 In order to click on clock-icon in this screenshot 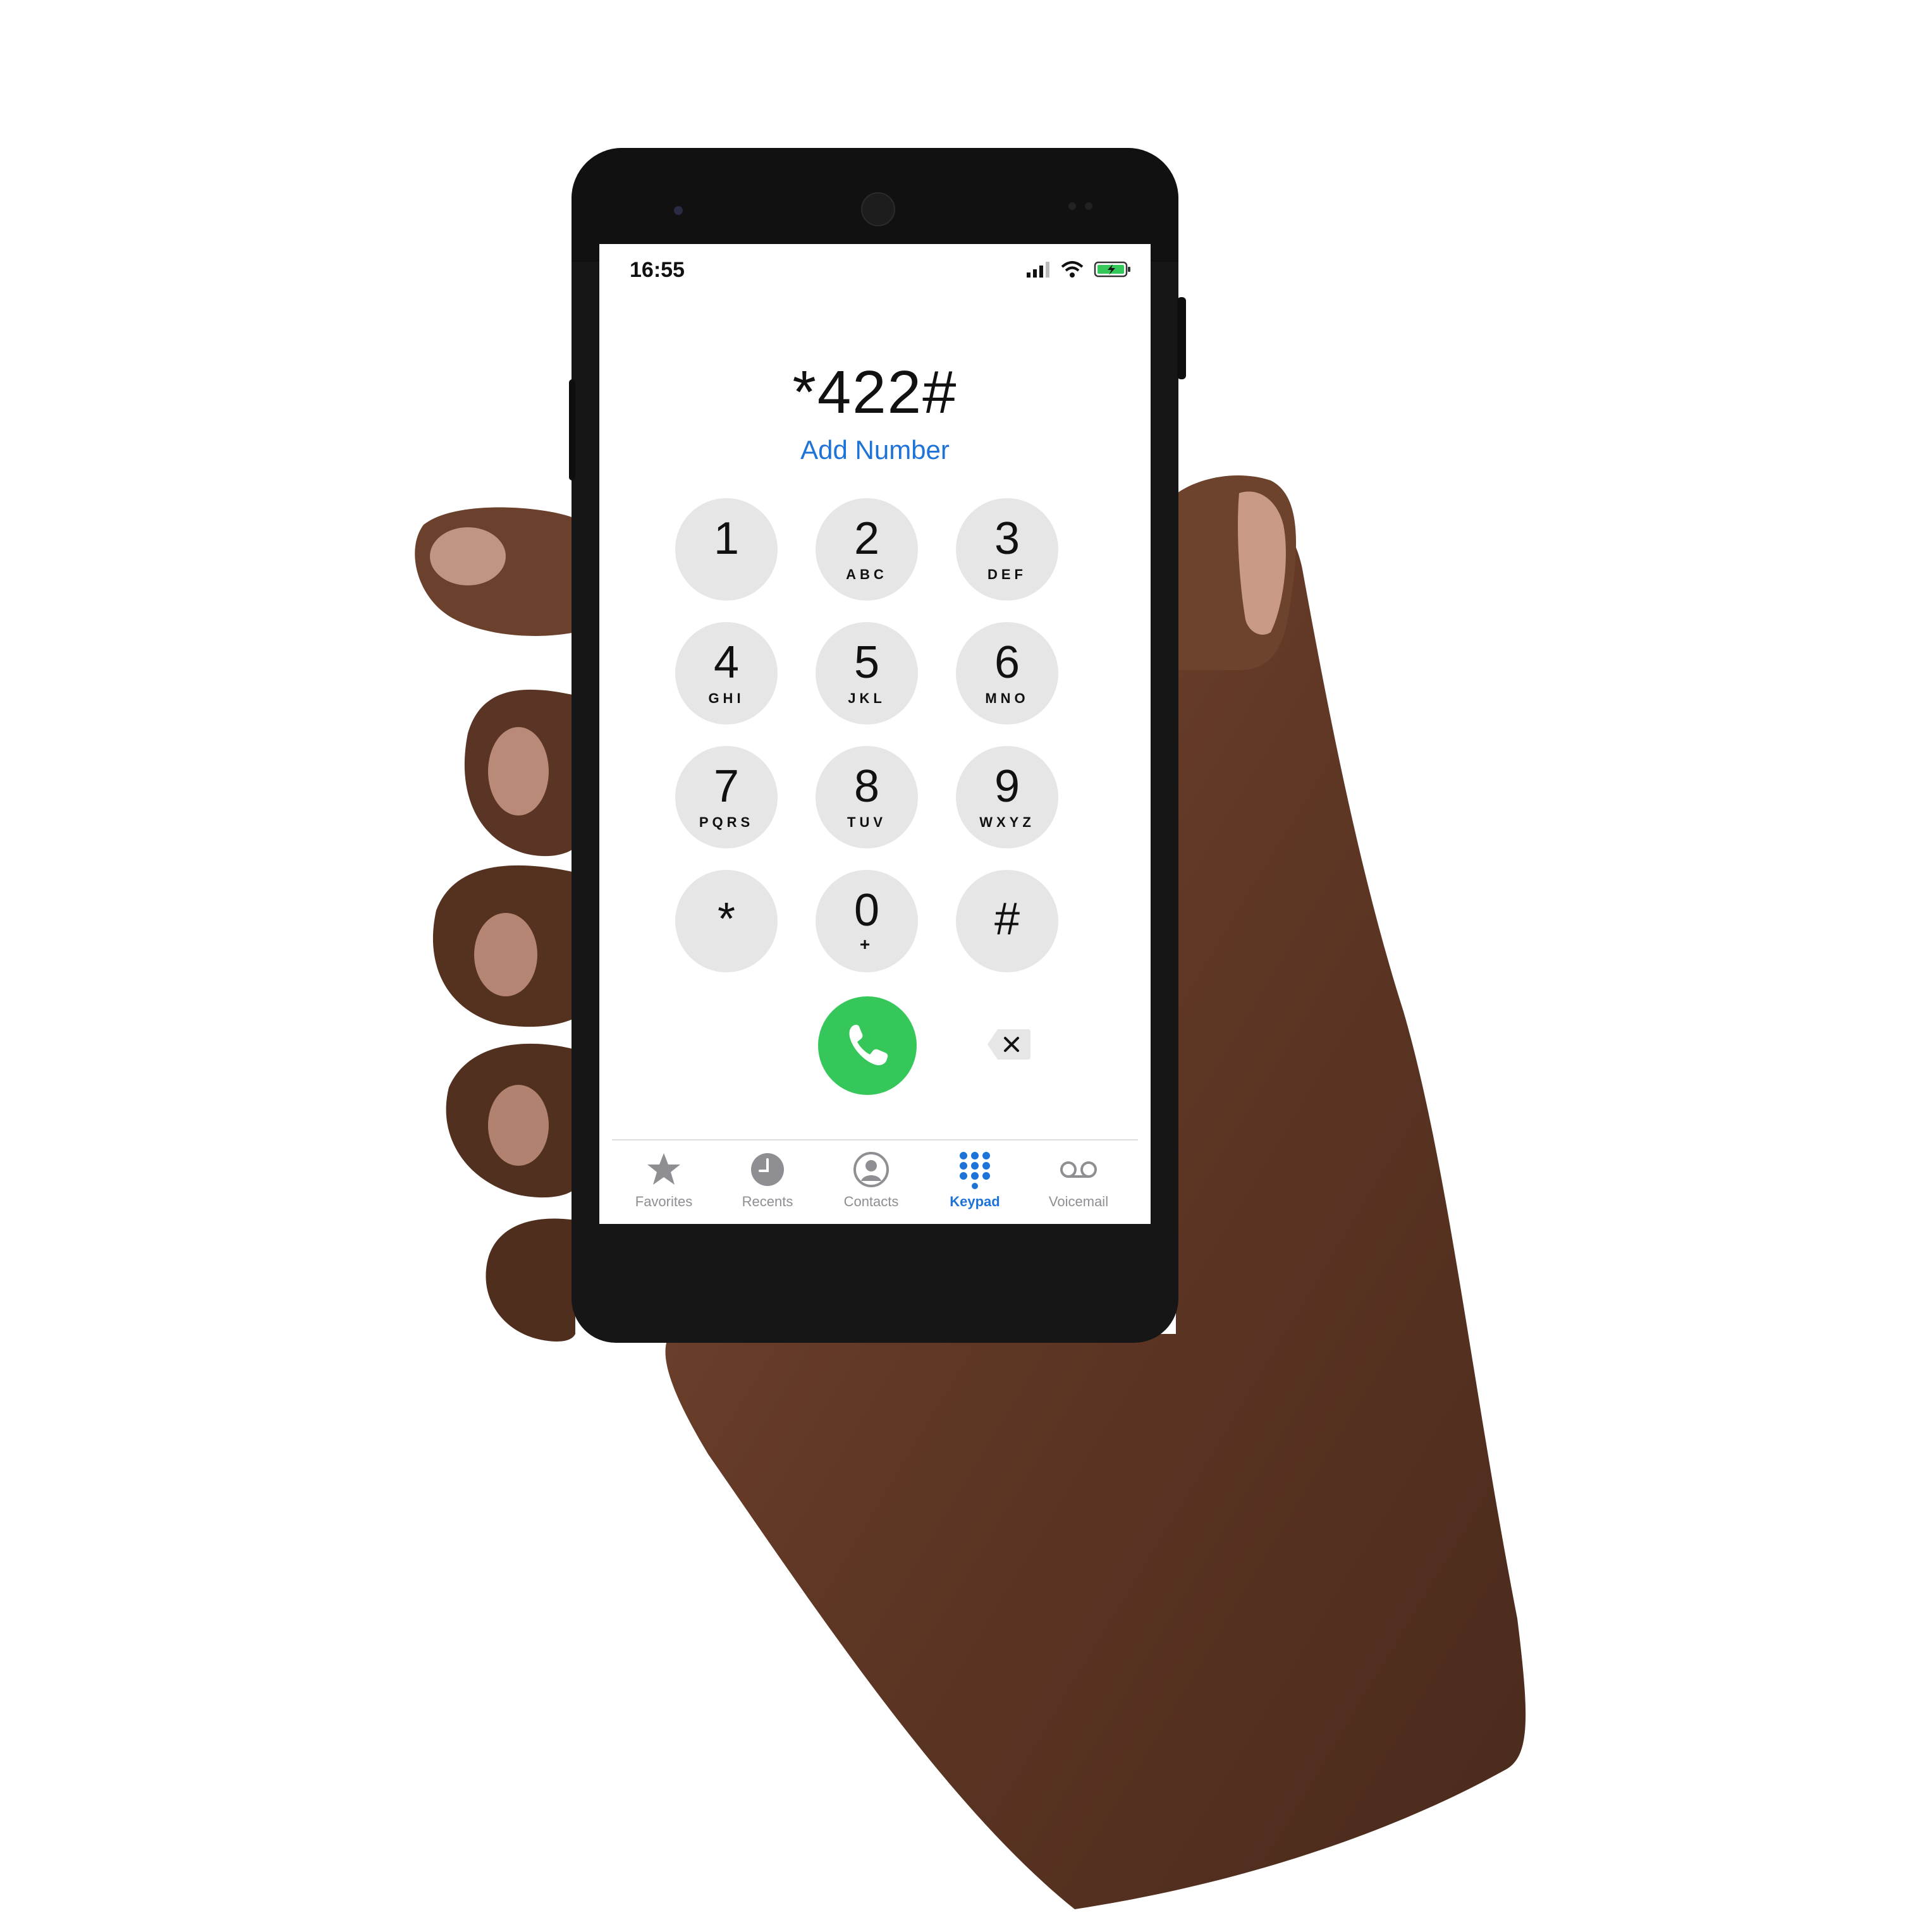, I will do `click(767, 1169)`.